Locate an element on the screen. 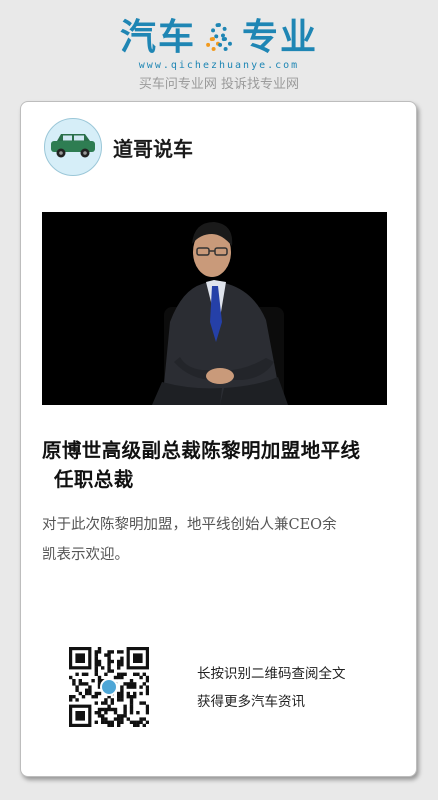 This screenshot has height=800, width=438. article-title: 原博世高级副总裁陈黎明加盟地平线 任职总裁 is located at coordinates (222, 465).